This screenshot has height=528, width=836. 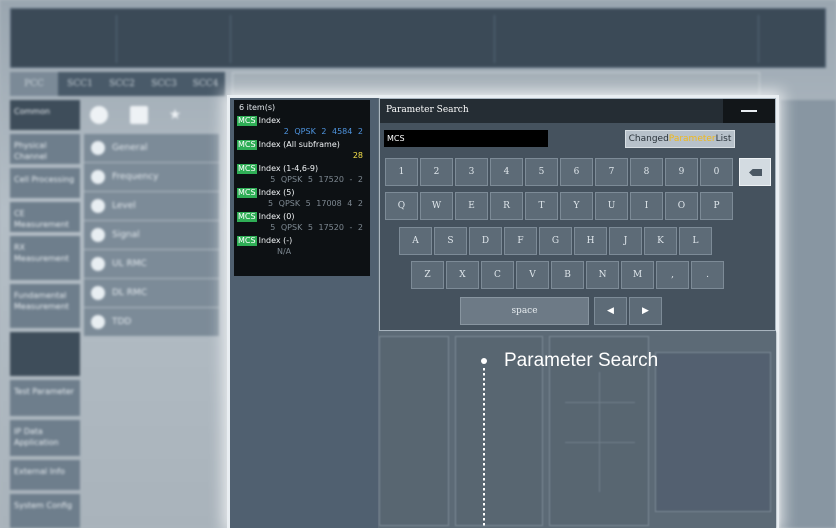 What do you see at coordinates (567, 275) in the screenshot?
I see `key-b: B` at bounding box center [567, 275].